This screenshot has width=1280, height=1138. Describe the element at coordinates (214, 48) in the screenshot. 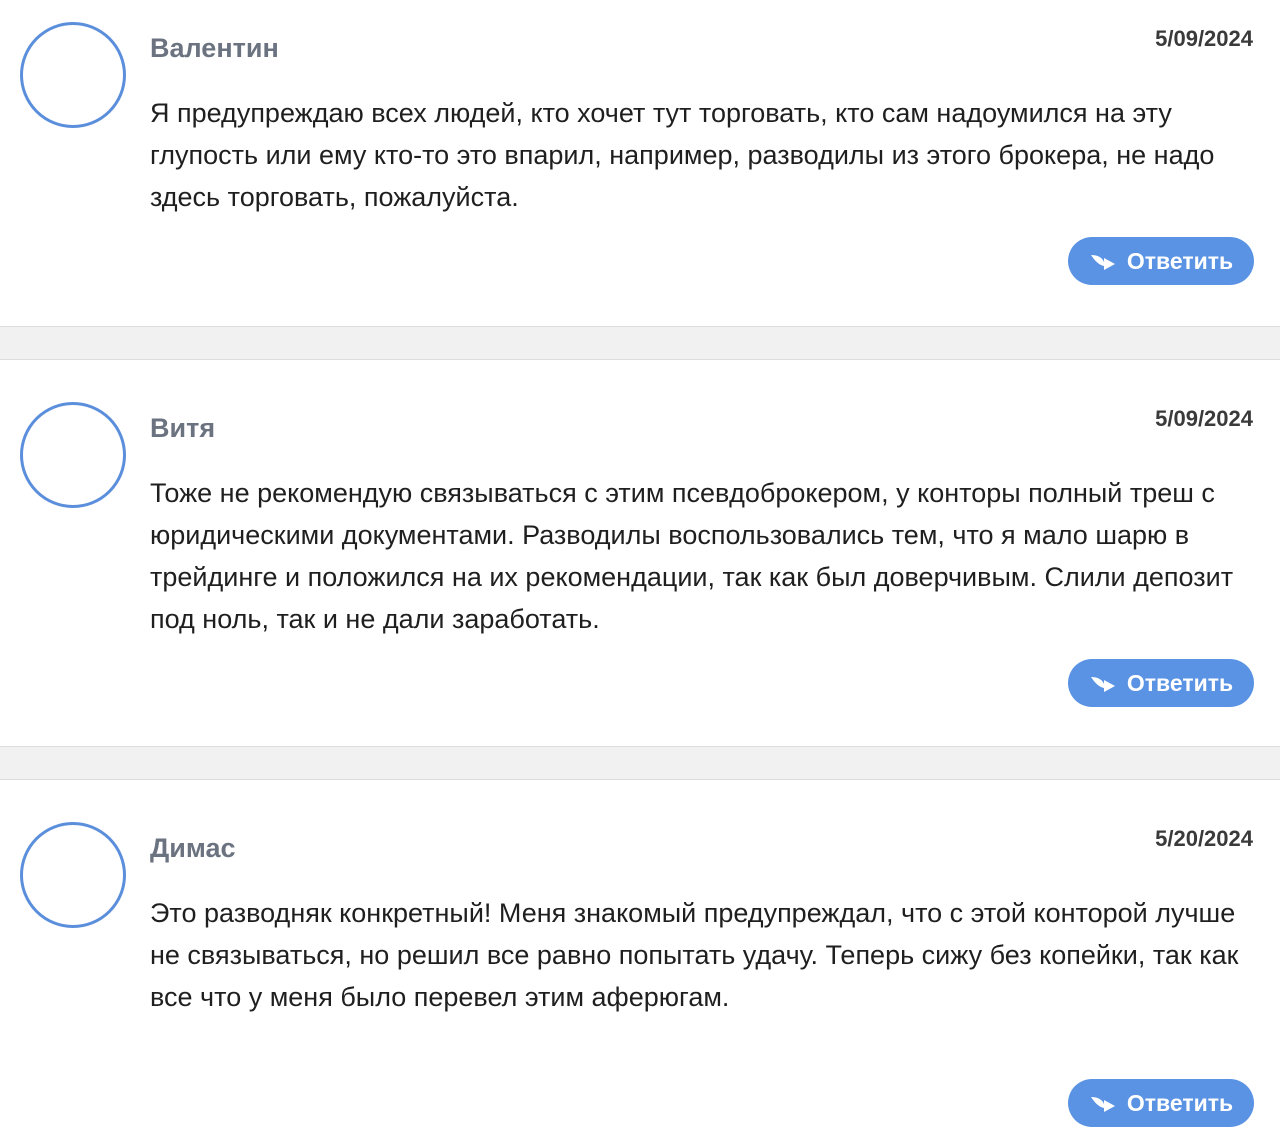

I see `comment-author: Валентин` at that location.